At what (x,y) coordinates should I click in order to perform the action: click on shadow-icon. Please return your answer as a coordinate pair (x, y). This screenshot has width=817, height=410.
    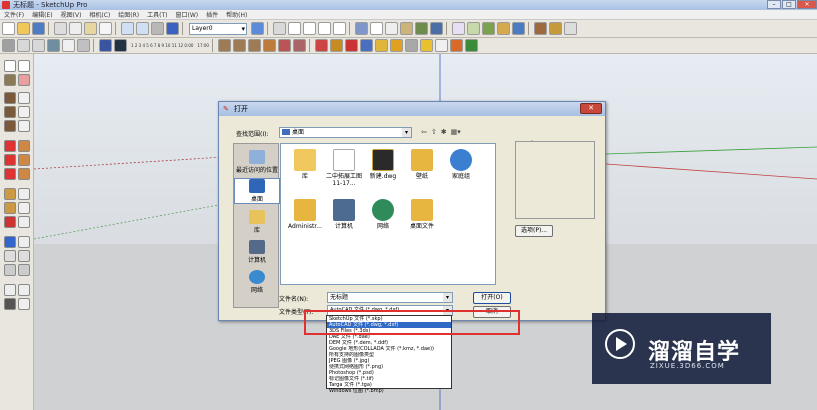
    Looking at the image, I should click on (555, 28).